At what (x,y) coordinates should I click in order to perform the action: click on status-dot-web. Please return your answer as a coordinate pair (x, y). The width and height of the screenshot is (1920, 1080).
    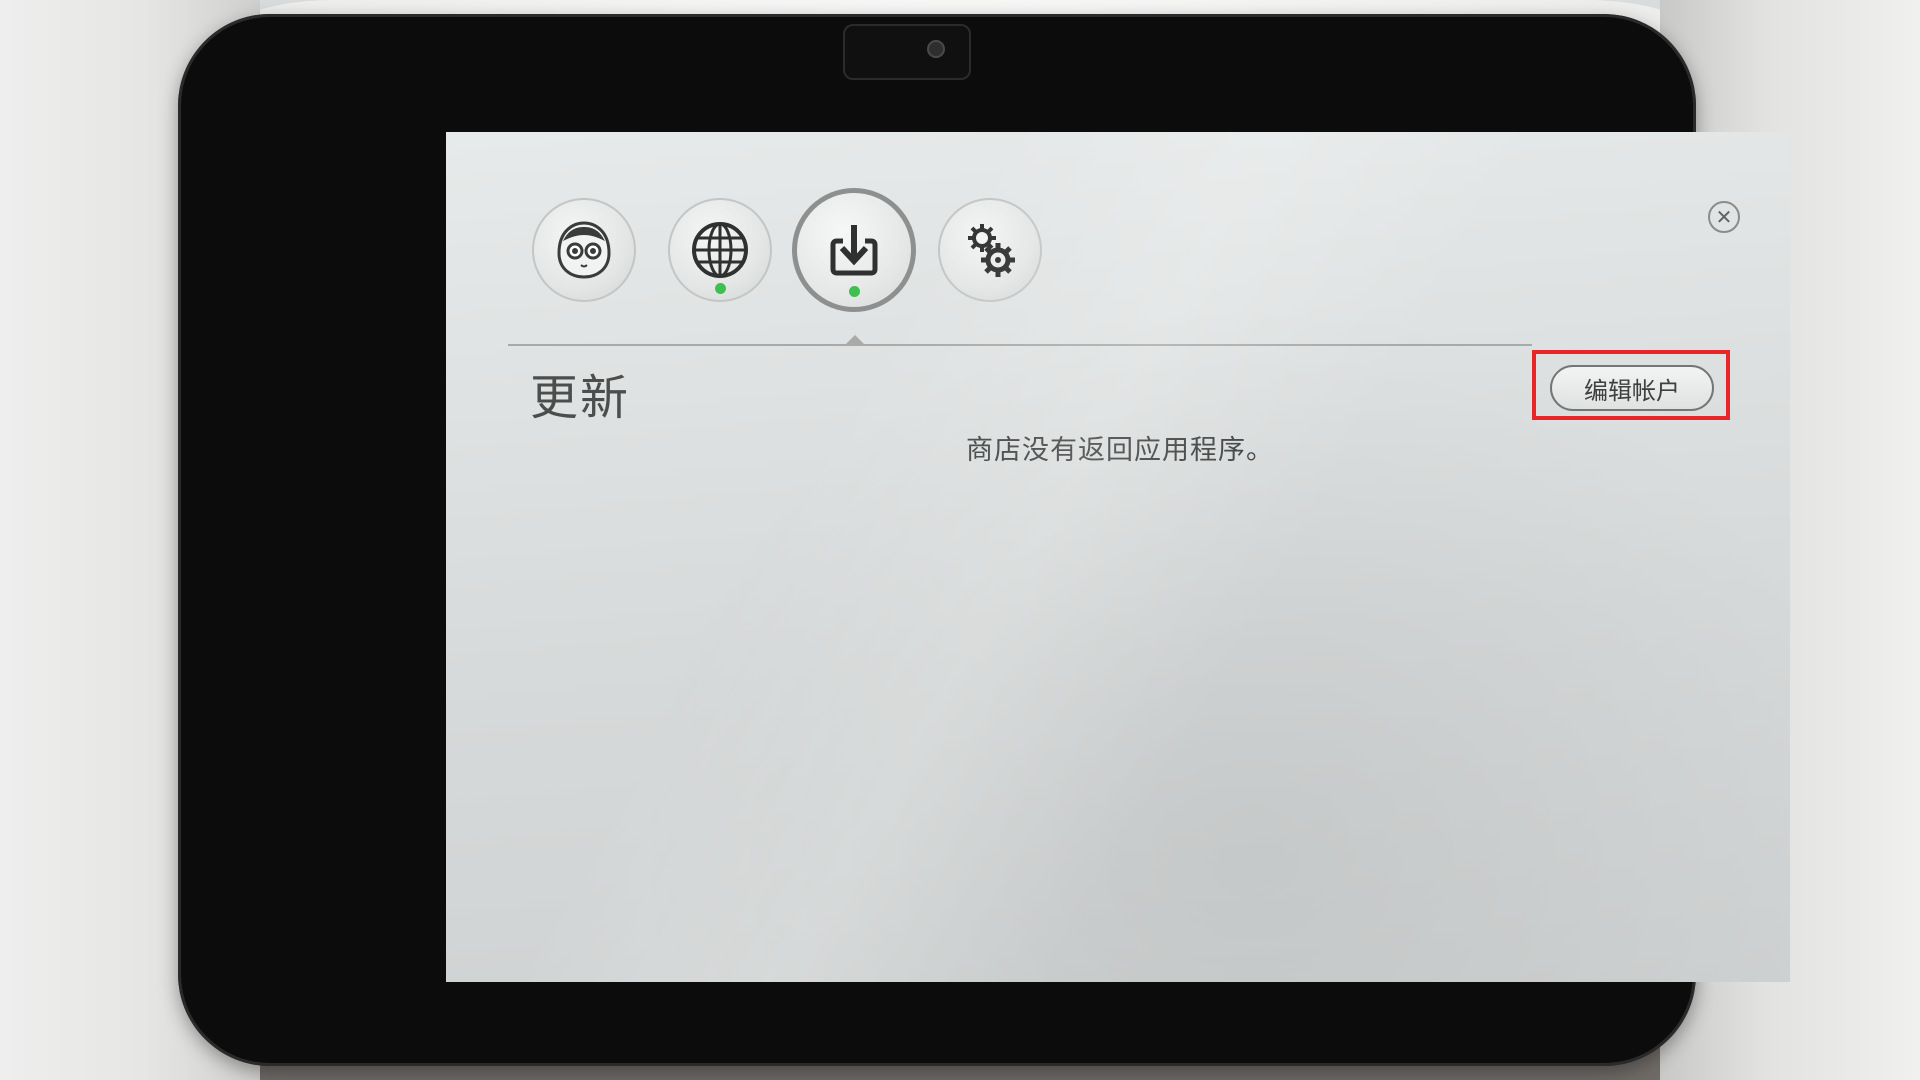
    Looking at the image, I should click on (720, 288).